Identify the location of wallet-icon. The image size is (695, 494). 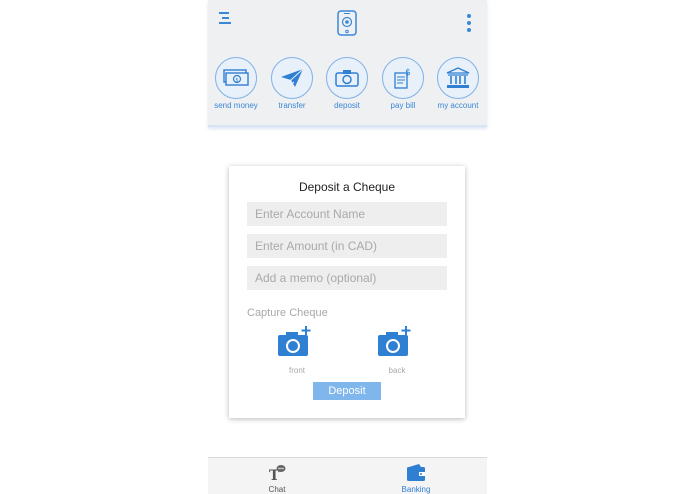
(416, 472).